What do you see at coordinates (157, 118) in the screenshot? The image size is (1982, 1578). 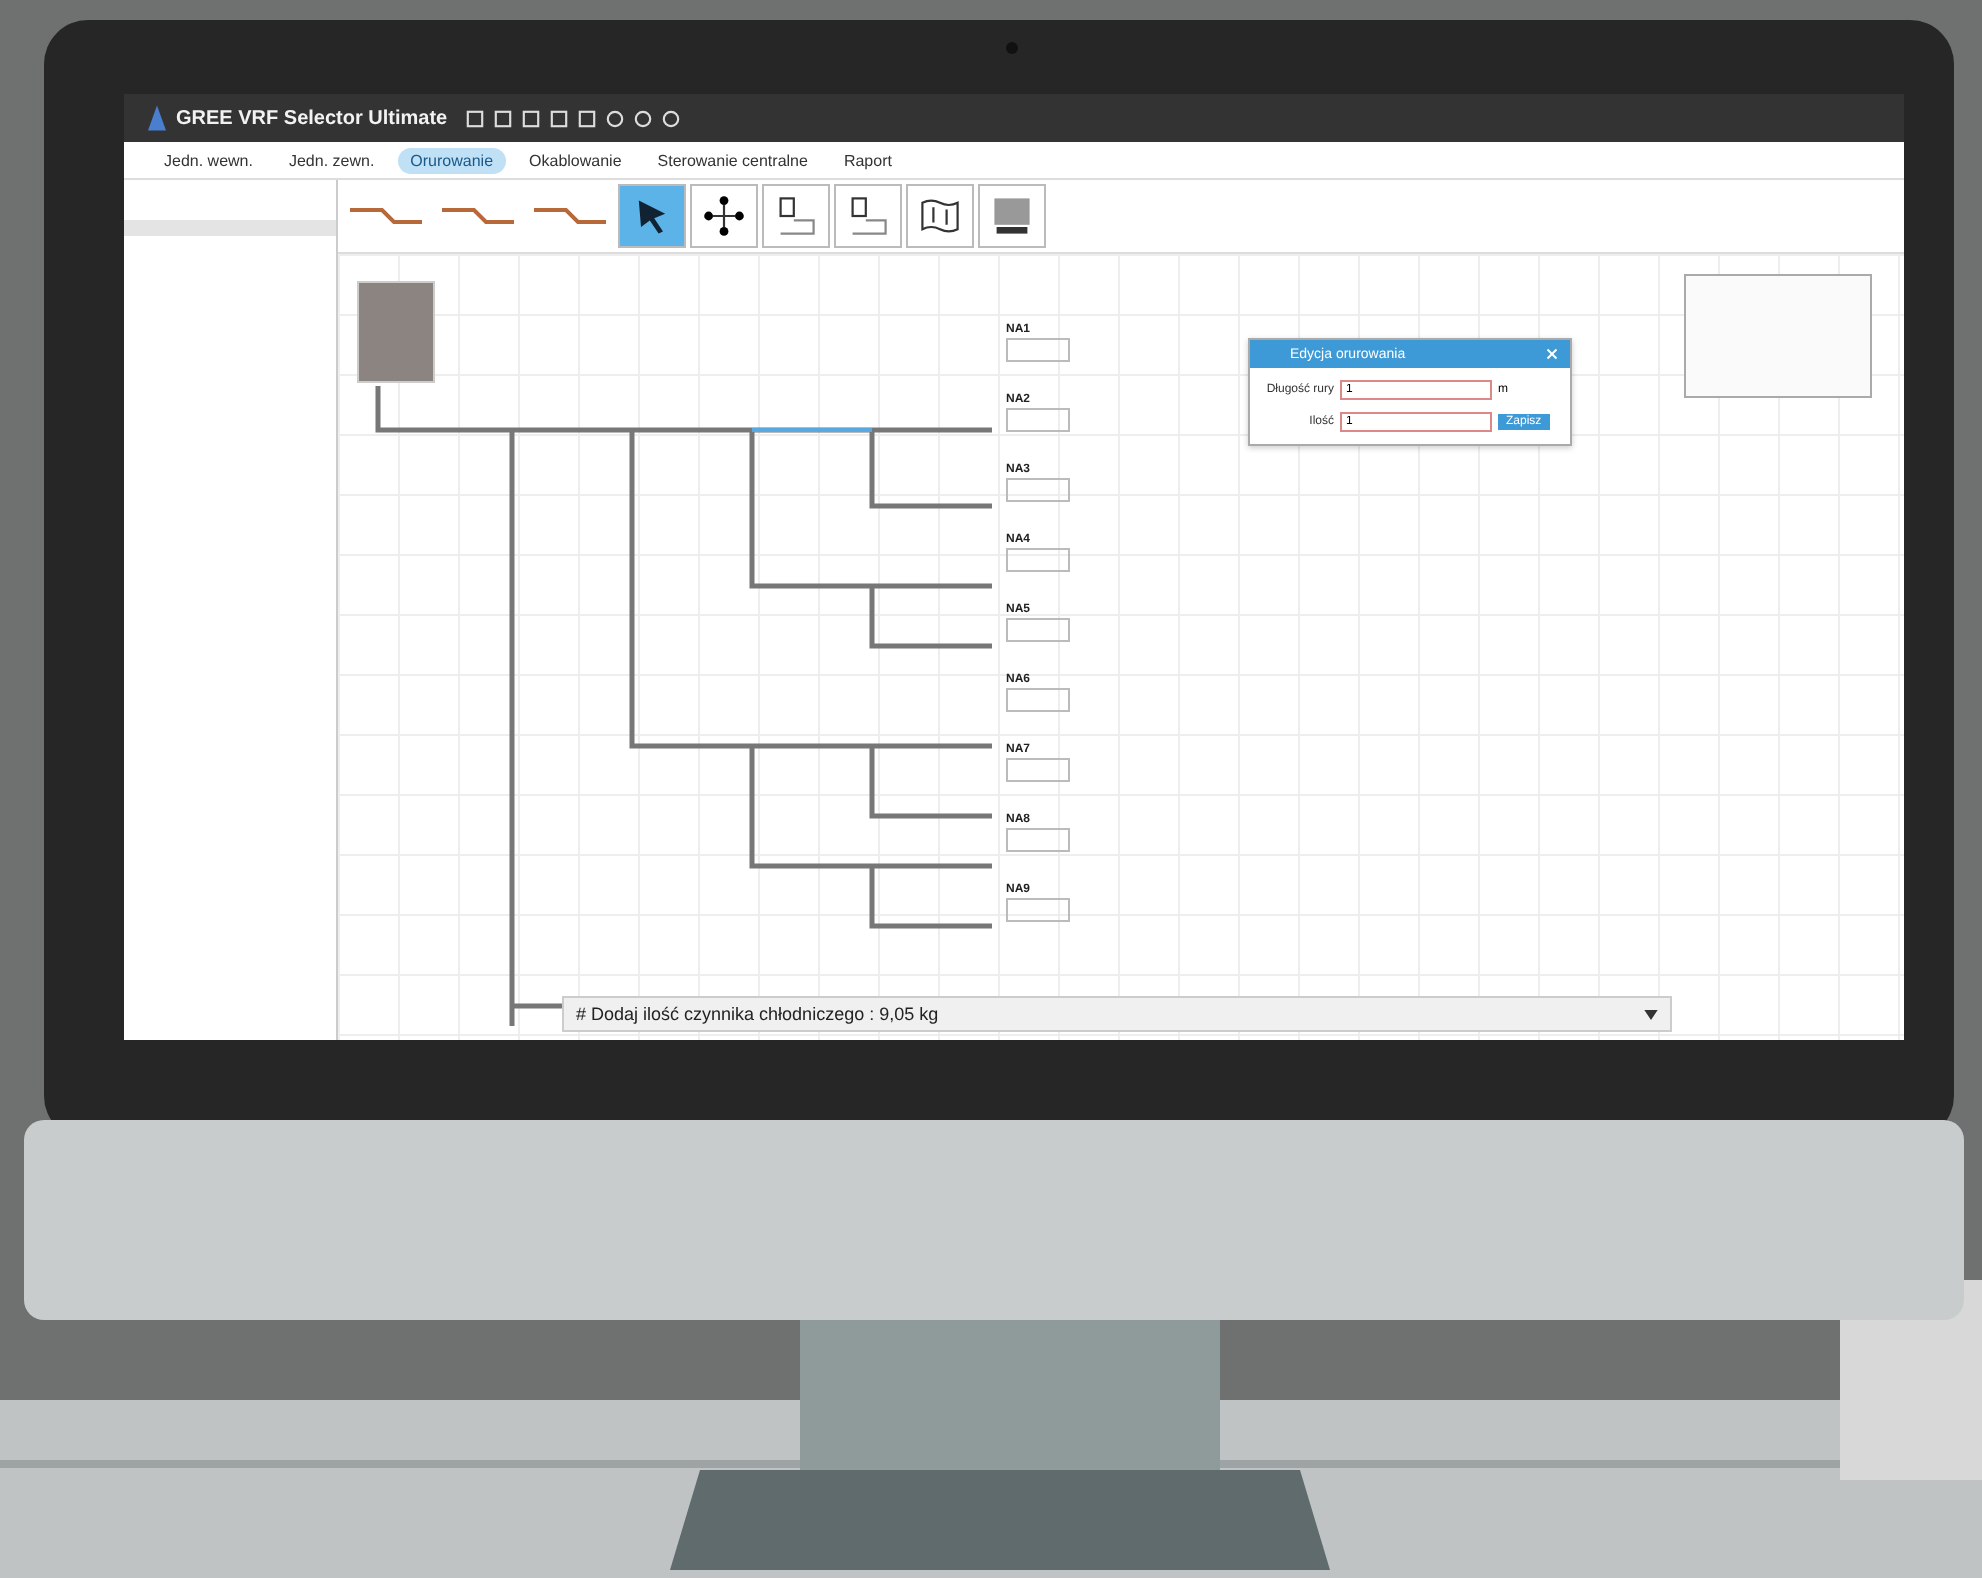 I see `logo-icon` at bounding box center [157, 118].